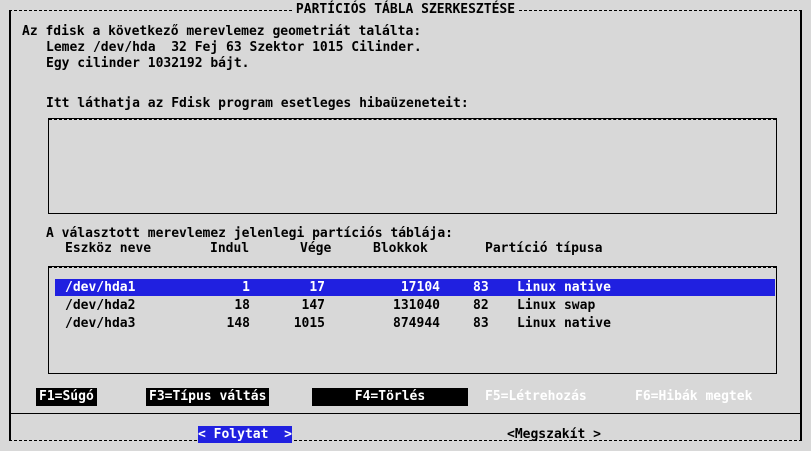 Image resolution: width=811 pixels, height=451 pixels. I want to click on type-name-cell: Linux swap, so click(556, 305).